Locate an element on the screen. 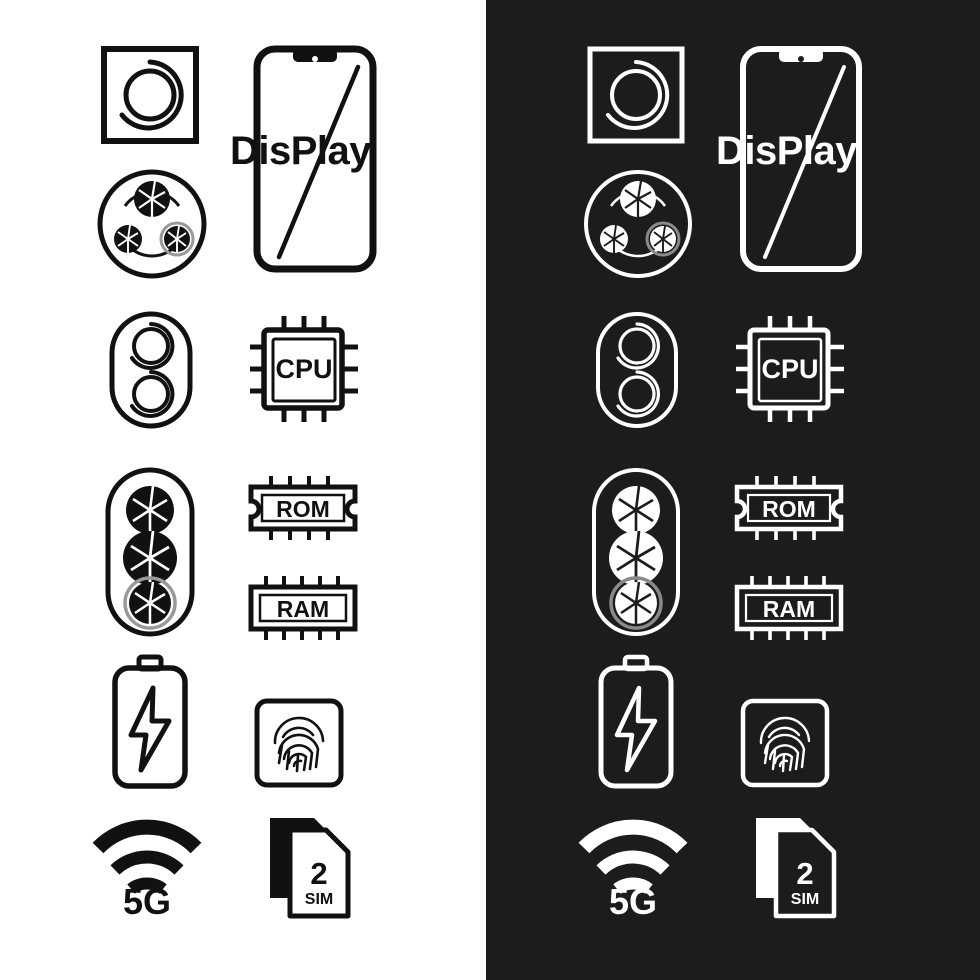 Image resolution: width=980 pixels, height=980 pixels. ram-memory-icon-dark: RAM is located at coordinates (789, 608).